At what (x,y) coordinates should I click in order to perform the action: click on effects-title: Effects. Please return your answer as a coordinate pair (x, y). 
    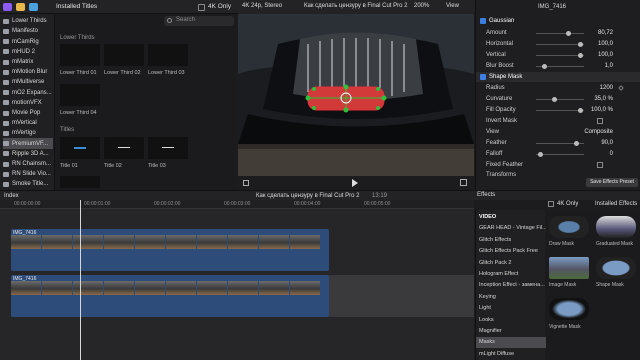
    Looking at the image, I should click on (486, 195).